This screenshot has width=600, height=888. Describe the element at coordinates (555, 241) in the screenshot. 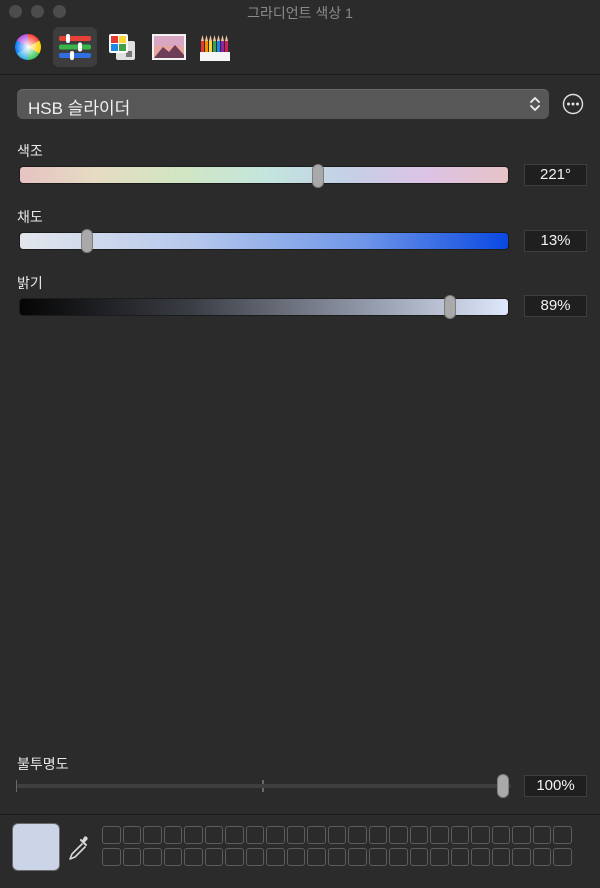

I see `saturation-value-field: 13%` at that location.